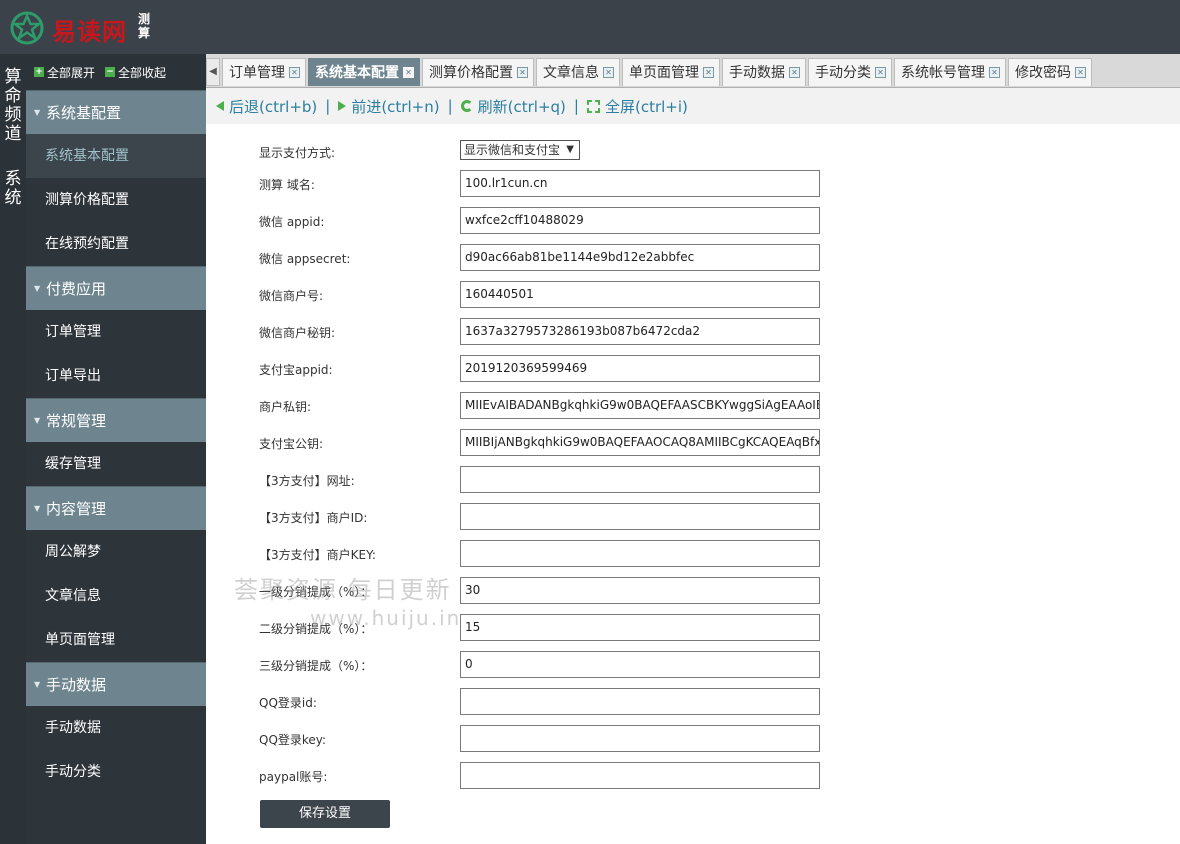 The image size is (1180, 844). What do you see at coordinates (640, 701) in the screenshot?
I see `qq-login-id-input` at bounding box center [640, 701].